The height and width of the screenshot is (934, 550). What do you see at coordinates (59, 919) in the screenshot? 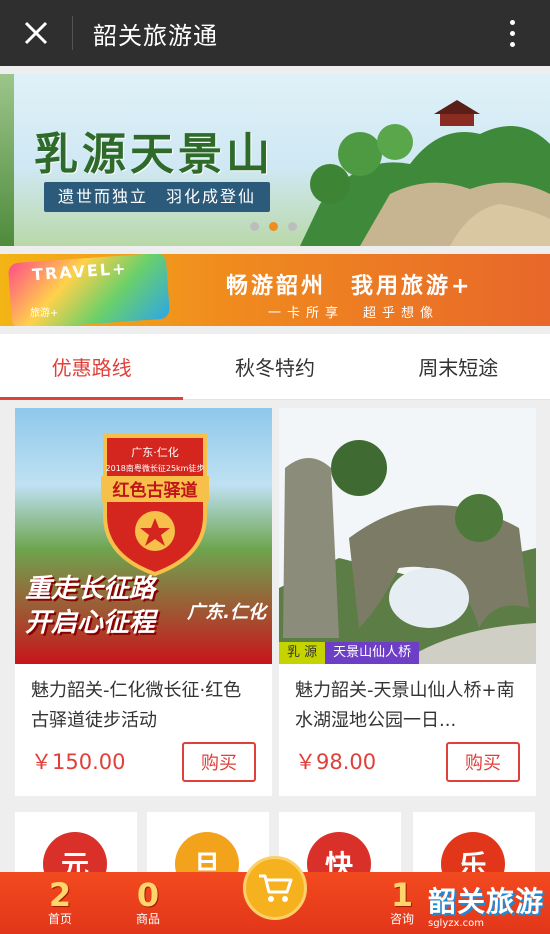
I see `nav-home-label: 首页` at bounding box center [59, 919].